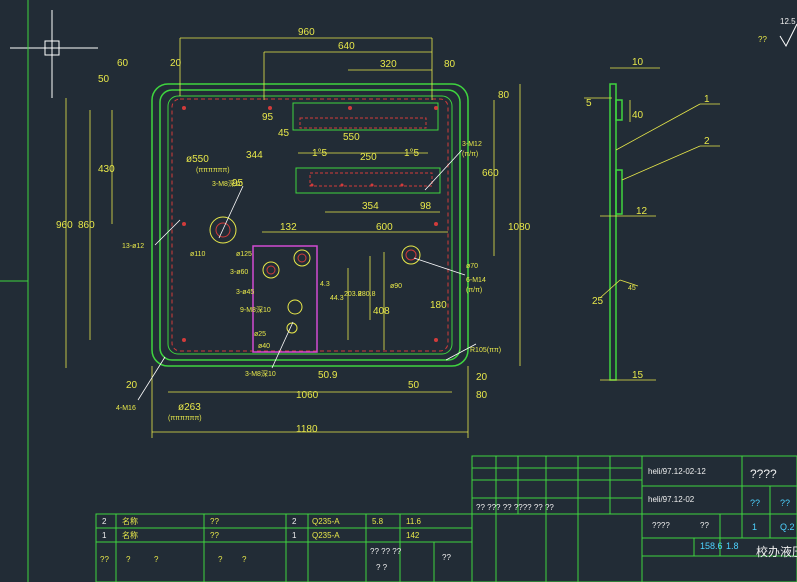 This screenshot has height=582, width=797. What do you see at coordinates (326, 521) in the screenshot?
I see `bom-r1-material: Q235-A` at bounding box center [326, 521].